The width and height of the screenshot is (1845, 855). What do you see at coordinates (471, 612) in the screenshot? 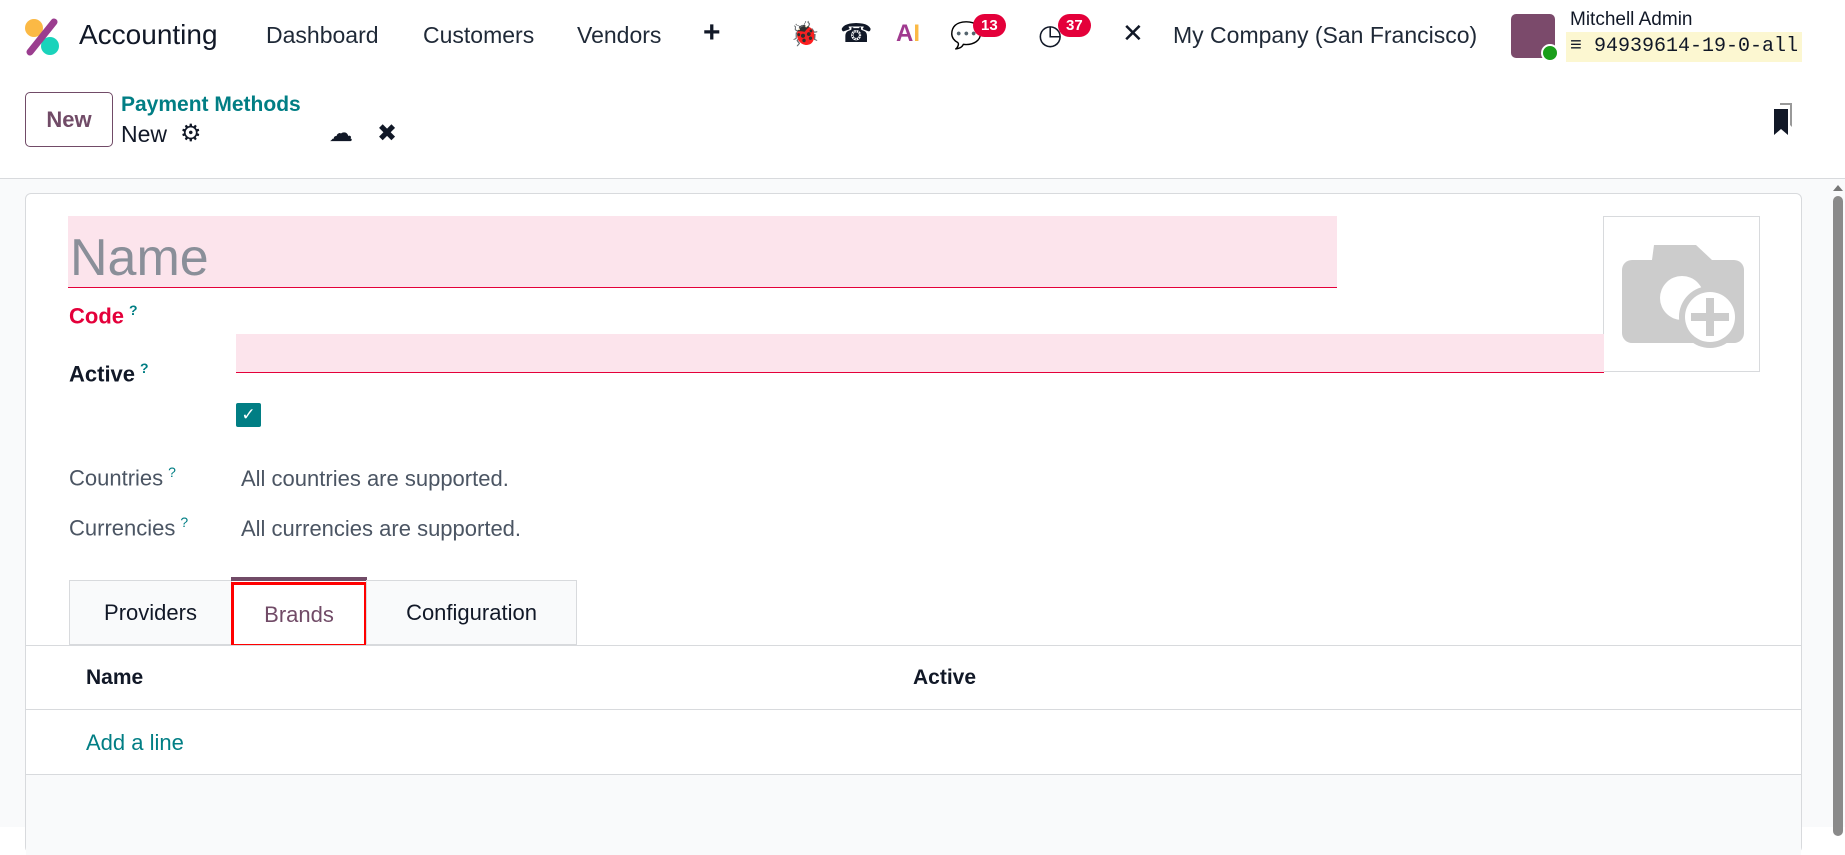
I see `tab-configuration: Configuration` at bounding box center [471, 612].